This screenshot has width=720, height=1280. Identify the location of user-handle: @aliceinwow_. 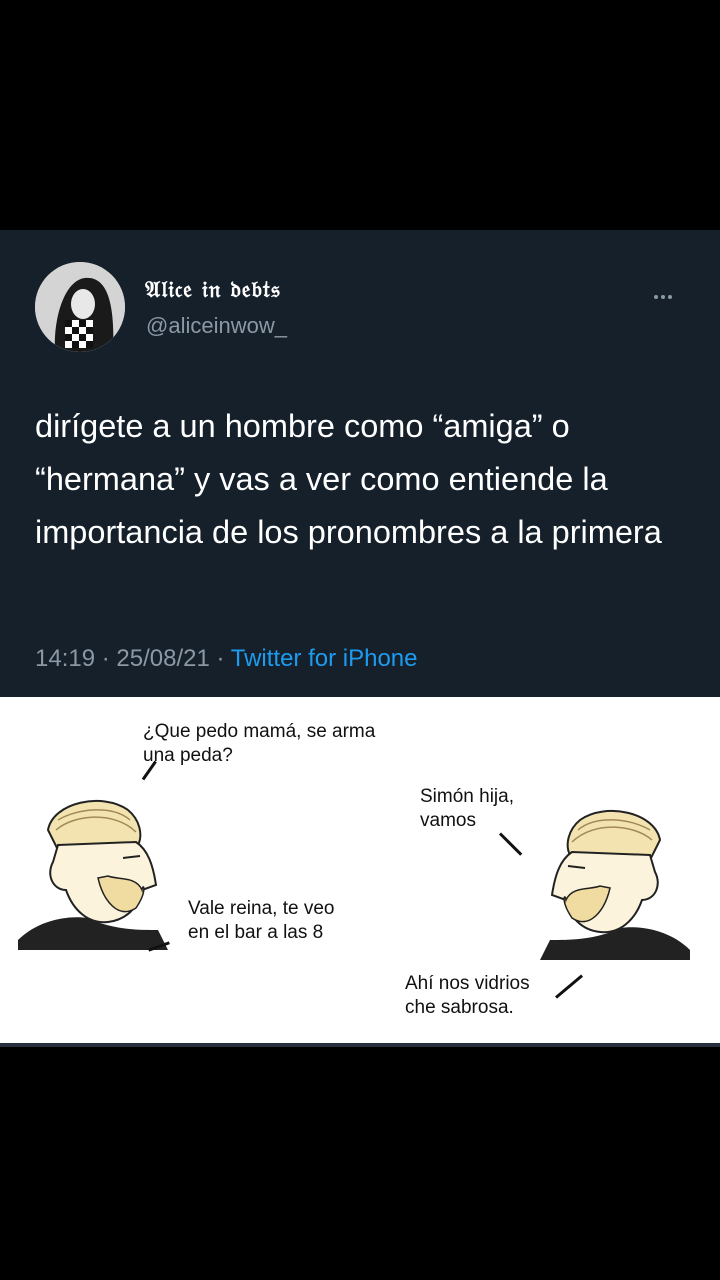
(216, 326).